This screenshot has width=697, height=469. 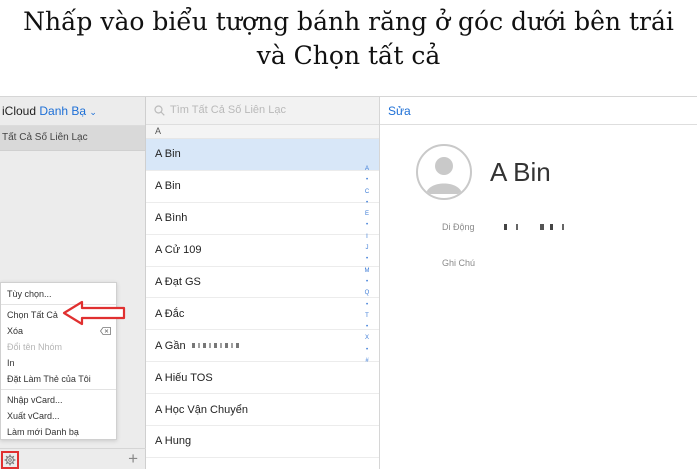 I want to click on contact-name: A Cử 109, so click(x=178, y=250).